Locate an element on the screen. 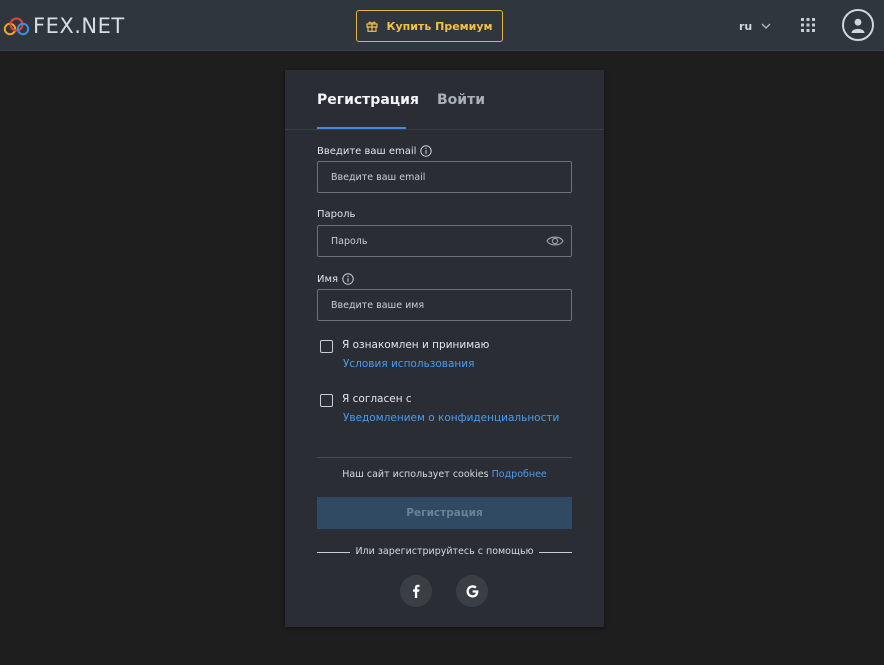  auth-tabs: Регистрация Войти is located at coordinates (444, 100).